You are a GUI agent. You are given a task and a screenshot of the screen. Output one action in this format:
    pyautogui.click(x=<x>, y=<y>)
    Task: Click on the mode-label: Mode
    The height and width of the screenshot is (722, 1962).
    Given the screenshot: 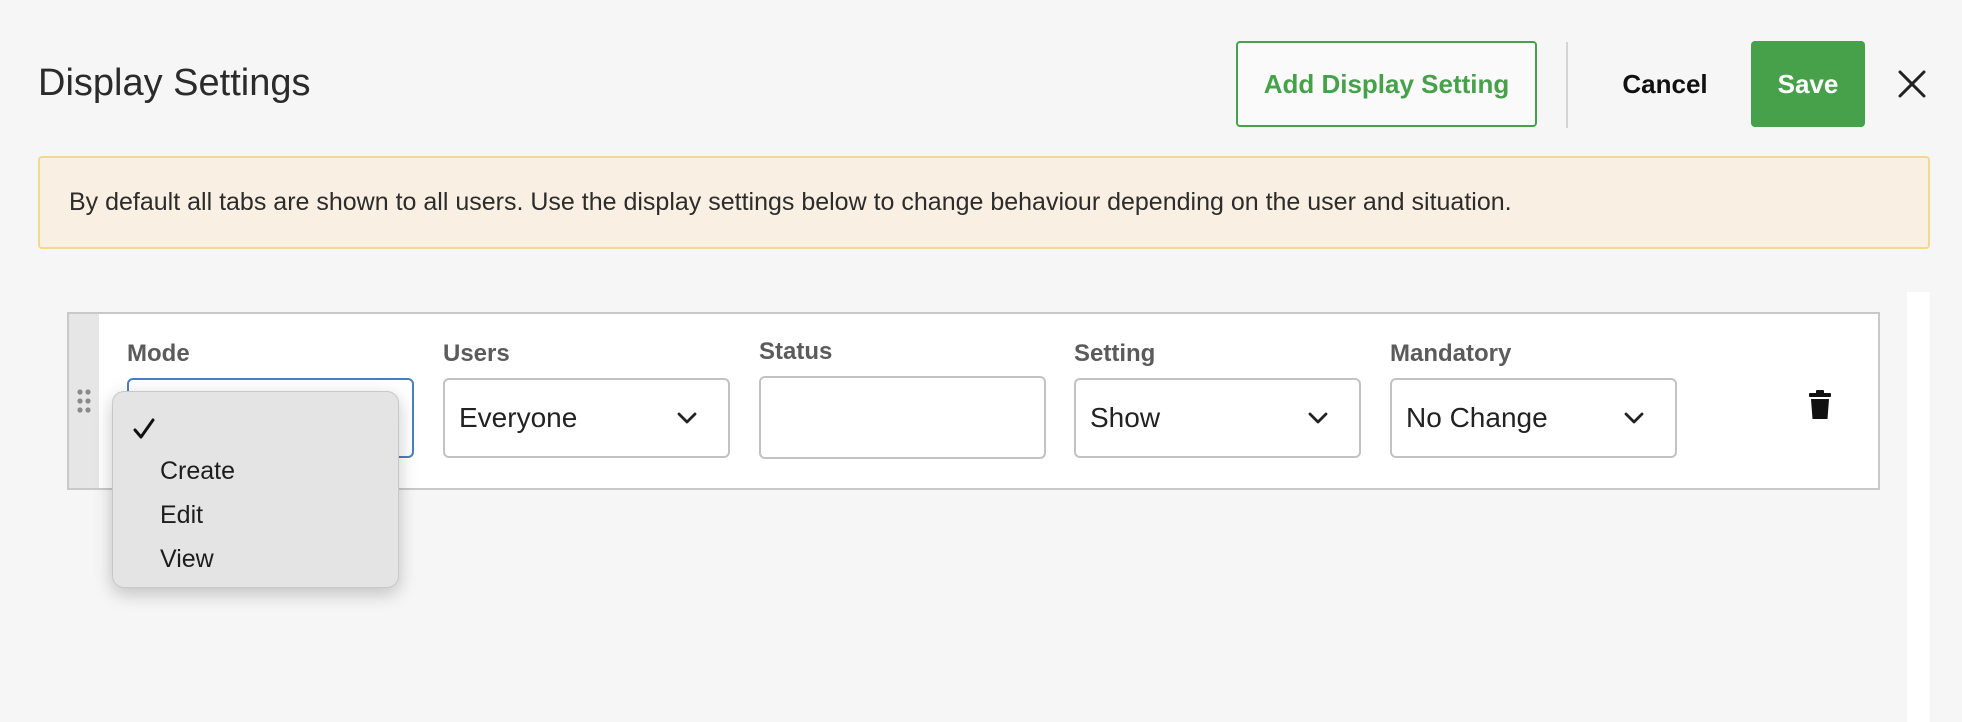 What is the action you would take?
    pyautogui.click(x=158, y=353)
    